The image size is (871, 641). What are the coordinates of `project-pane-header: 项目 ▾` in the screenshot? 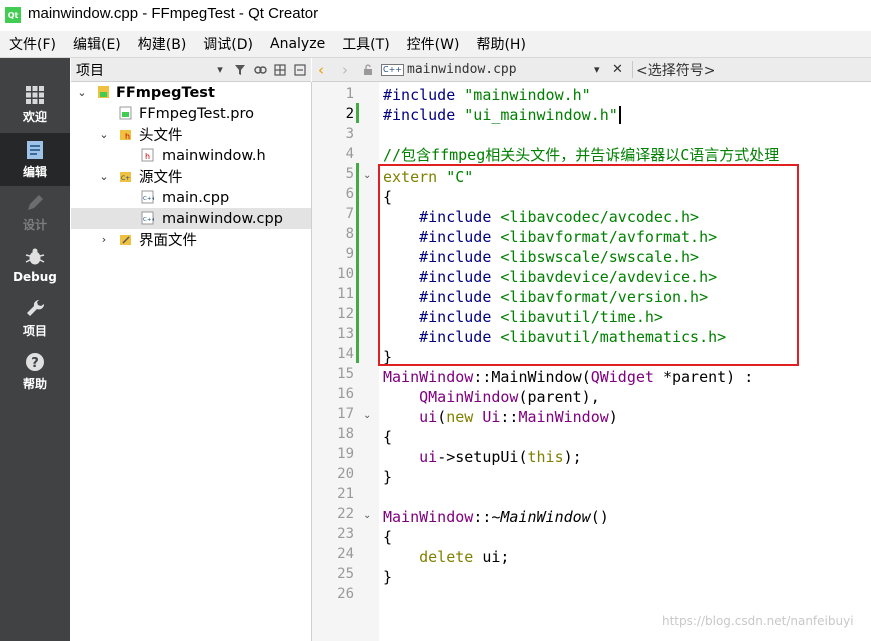 It's located at (191, 70).